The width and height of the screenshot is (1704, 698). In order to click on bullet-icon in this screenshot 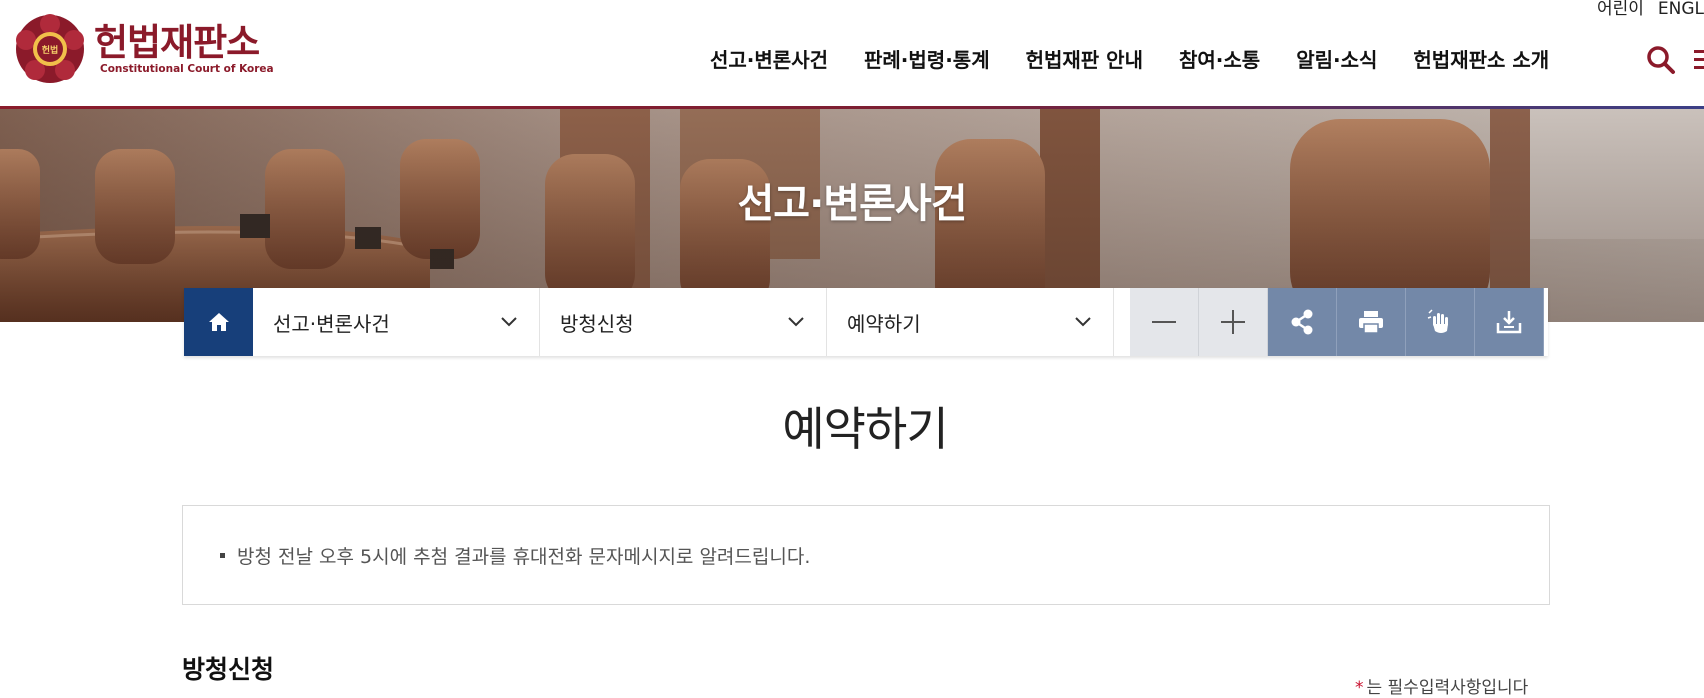, I will do `click(222, 555)`.